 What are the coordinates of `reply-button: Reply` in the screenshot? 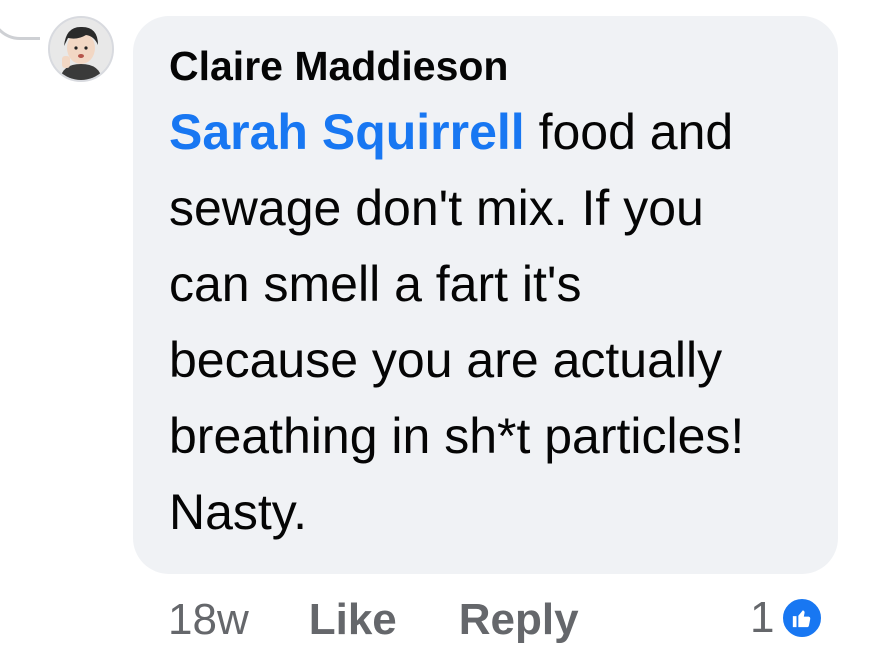 It's located at (519, 620).